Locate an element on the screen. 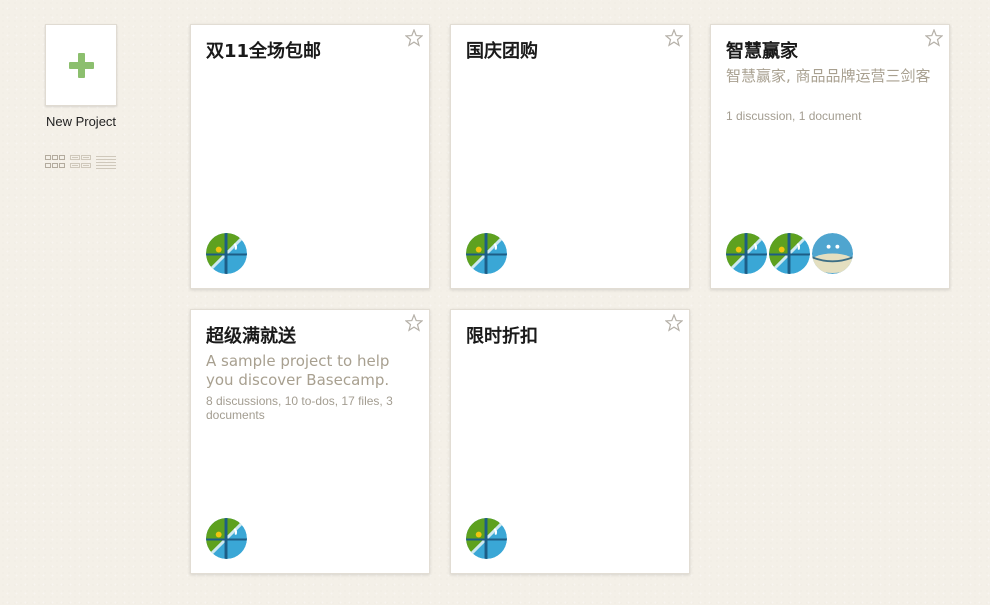  new-project-button is located at coordinates (81, 65).